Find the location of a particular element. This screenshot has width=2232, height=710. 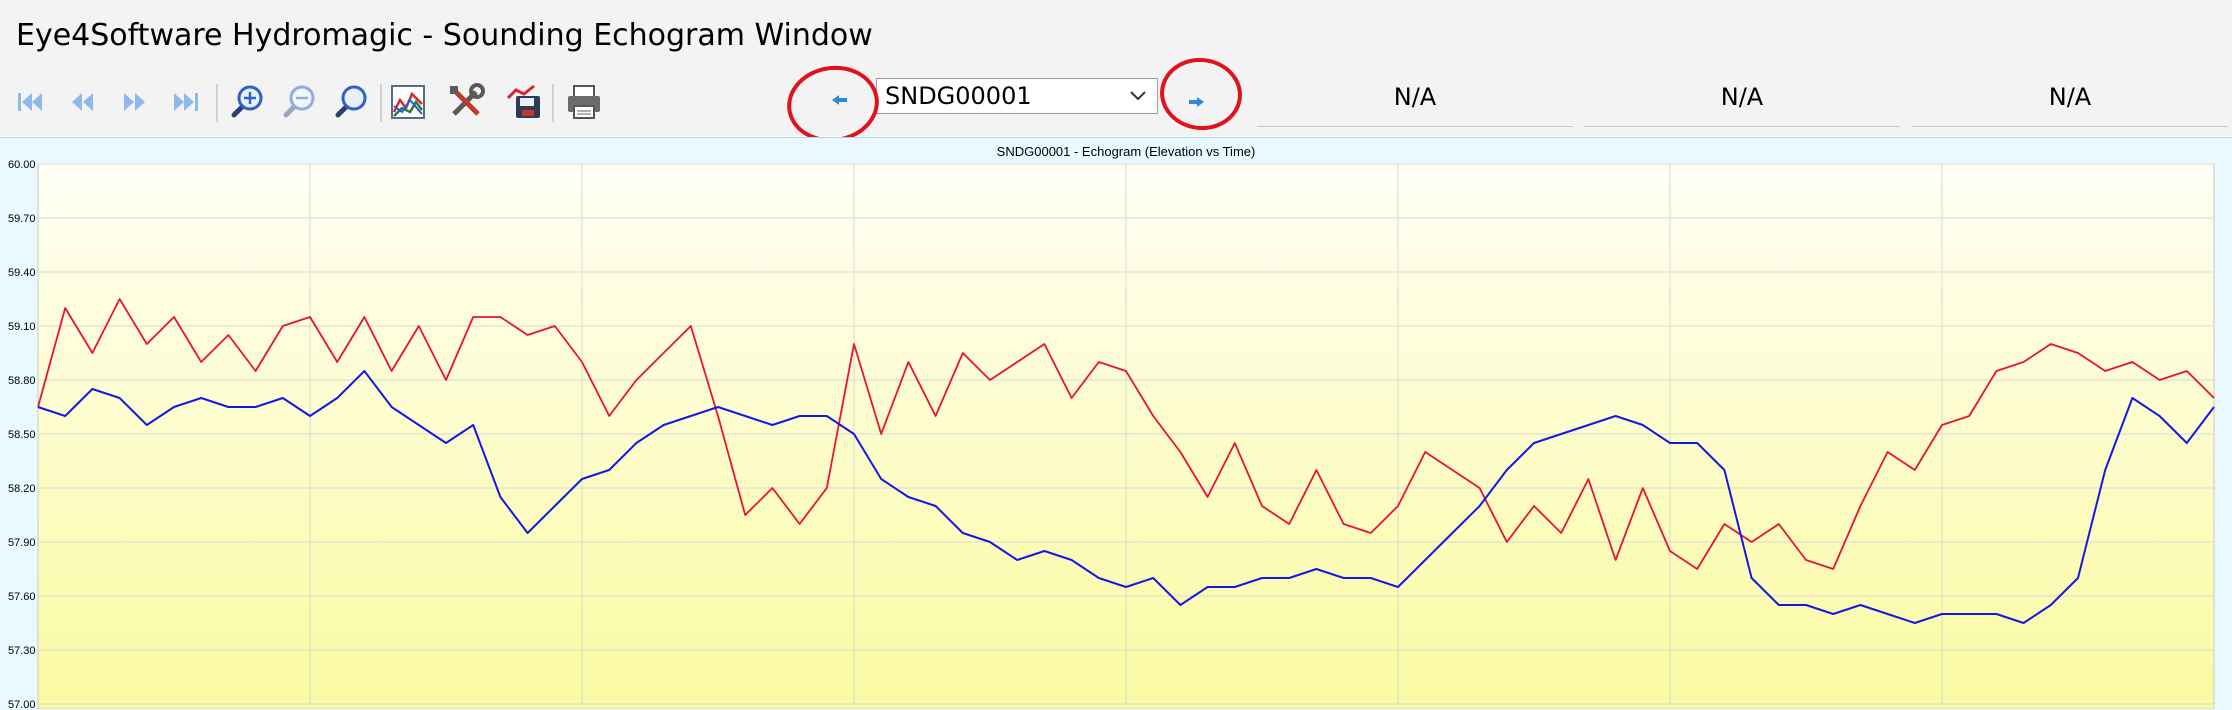

y-tick-label: 57.60 is located at coordinates (22, 597).